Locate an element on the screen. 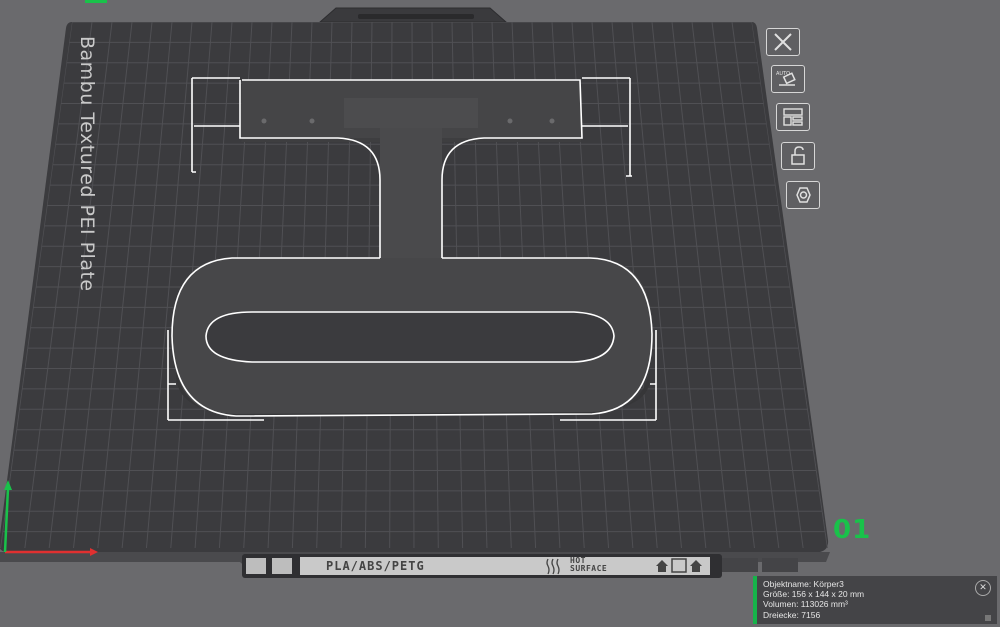 The height and width of the screenshot is (627, 1000). hot-surface-label: HOT SURFACE is located at coordinates (588, 565).